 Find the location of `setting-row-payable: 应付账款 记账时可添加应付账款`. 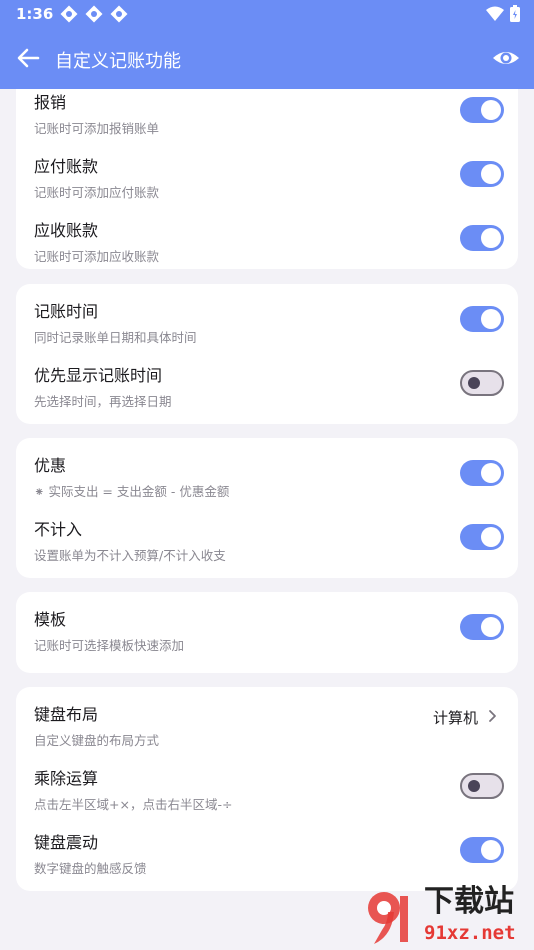

setting-row-payable: 应付账款 记账时可添加应付账款 is located at coordinates (267, 189).